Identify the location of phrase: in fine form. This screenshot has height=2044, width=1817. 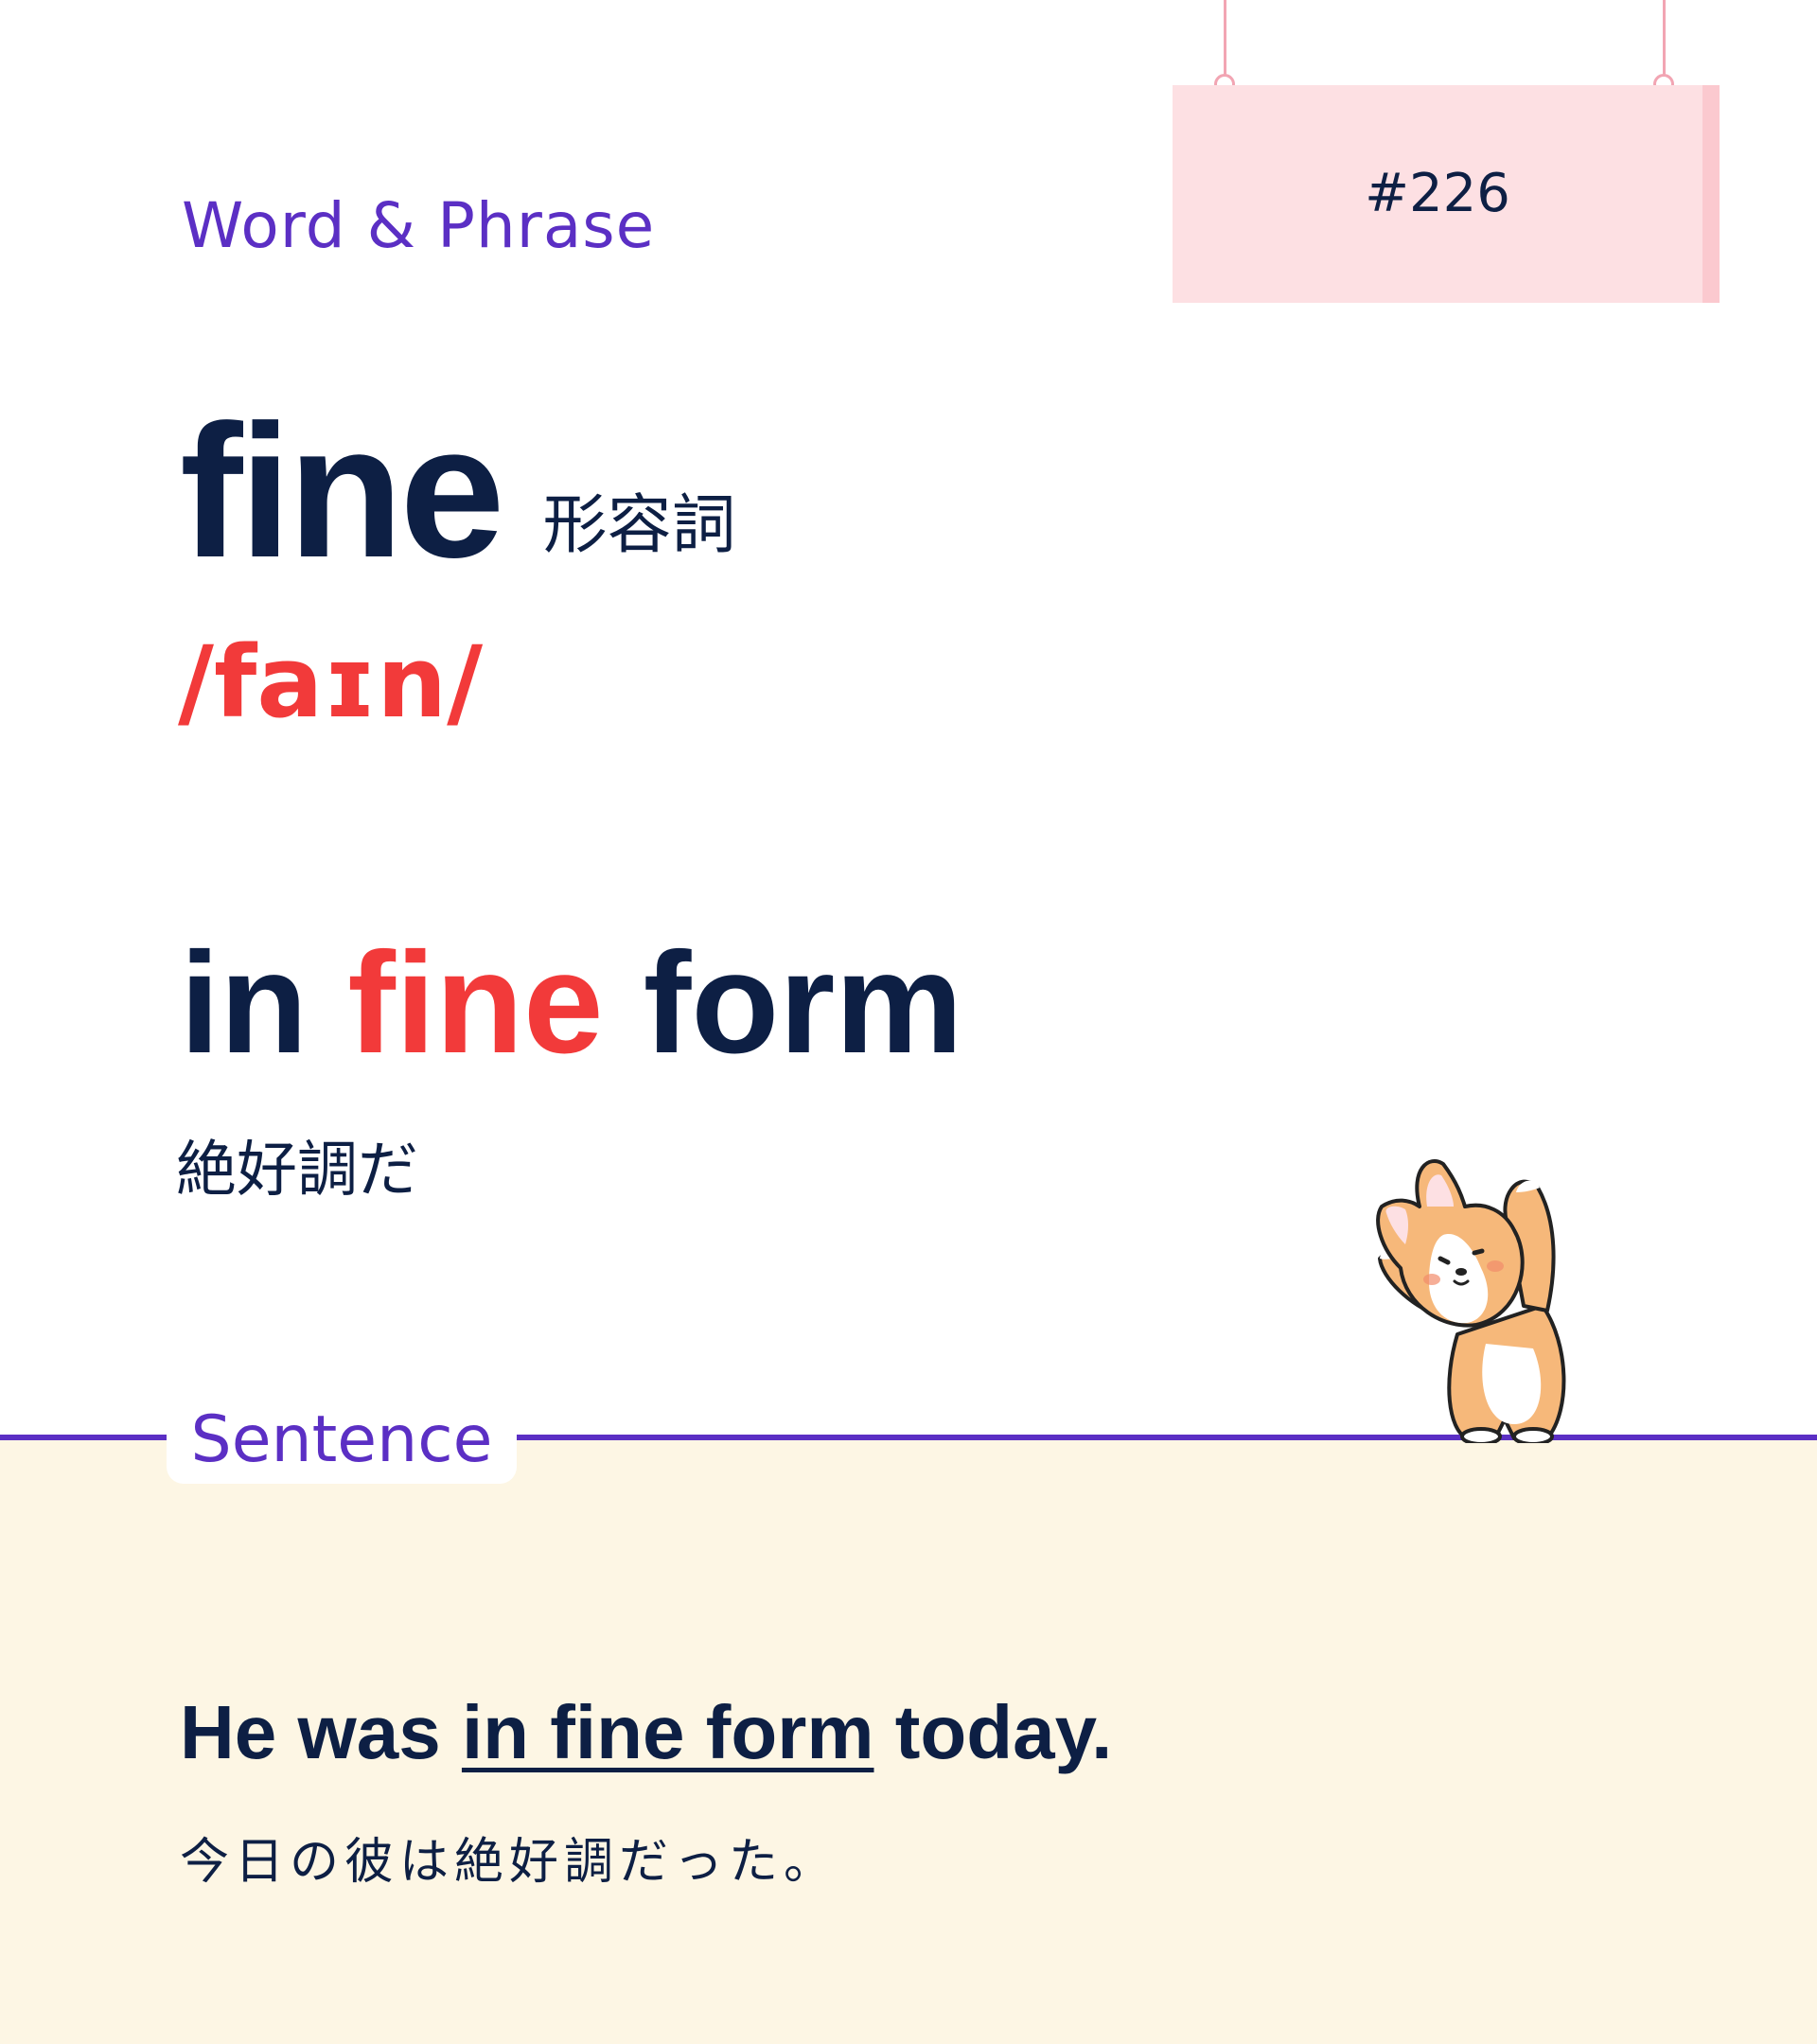
(571, 1003).